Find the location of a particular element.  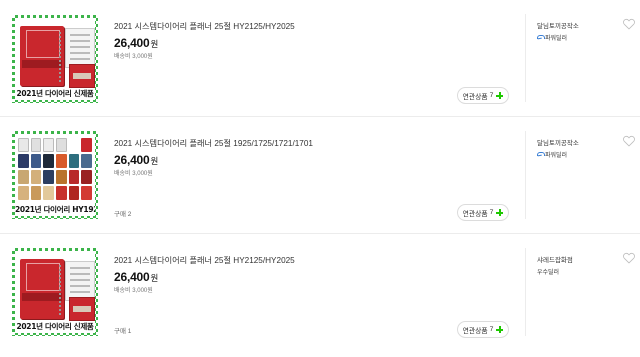

purchase-count: 구매 1 is located at coordinates (123, 331).